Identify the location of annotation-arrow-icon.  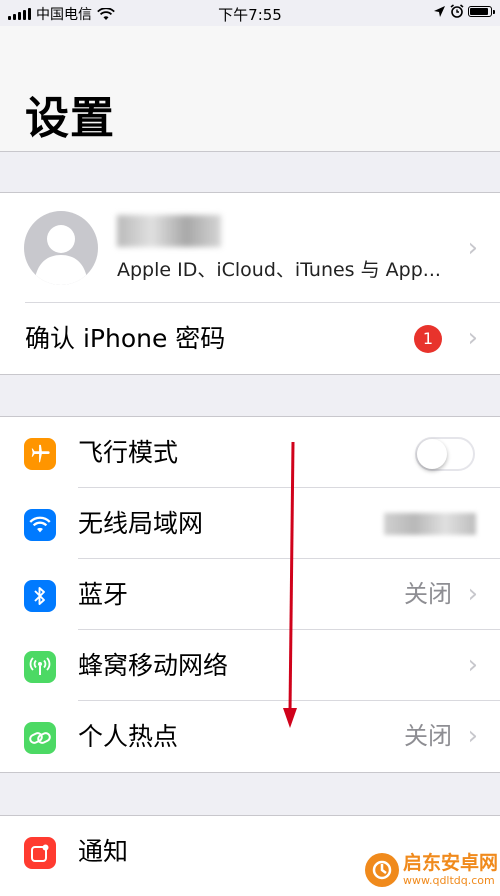
(290, 584).